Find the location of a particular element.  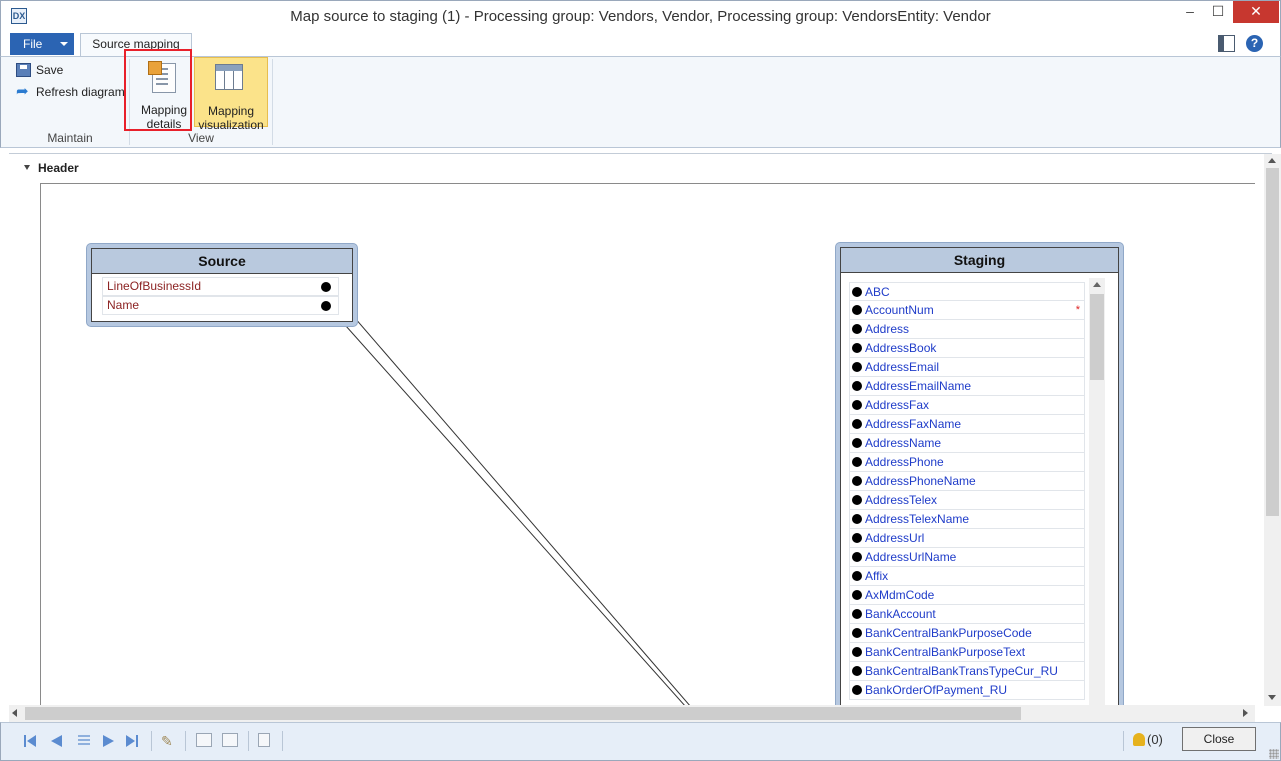

staging-field-row: AddressTelexName is located at coordinates (967, 519).